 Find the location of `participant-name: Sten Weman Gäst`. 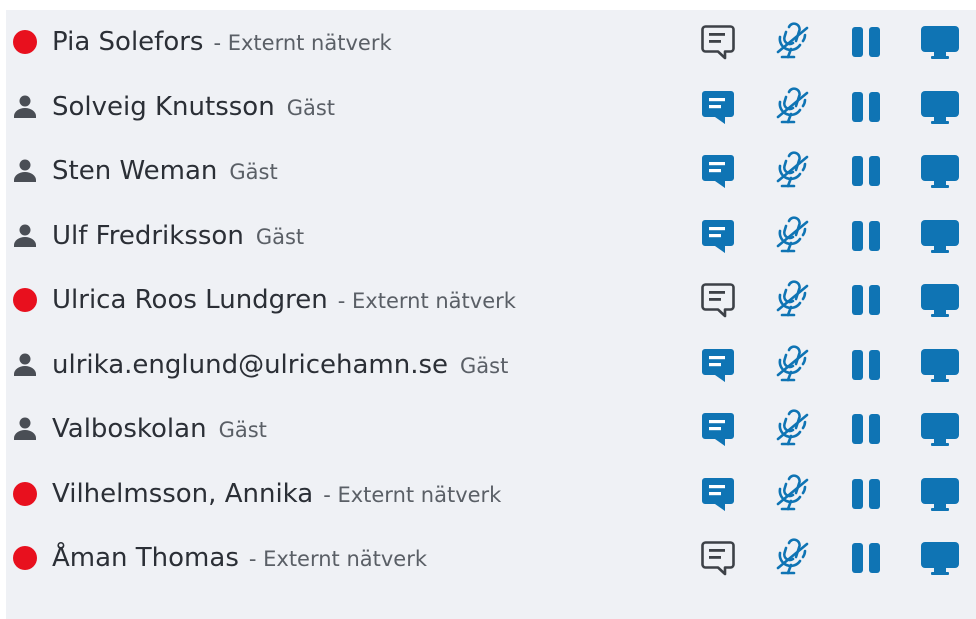

participant-name: Sten Weman Gäst is located at coordinates (165, 171).